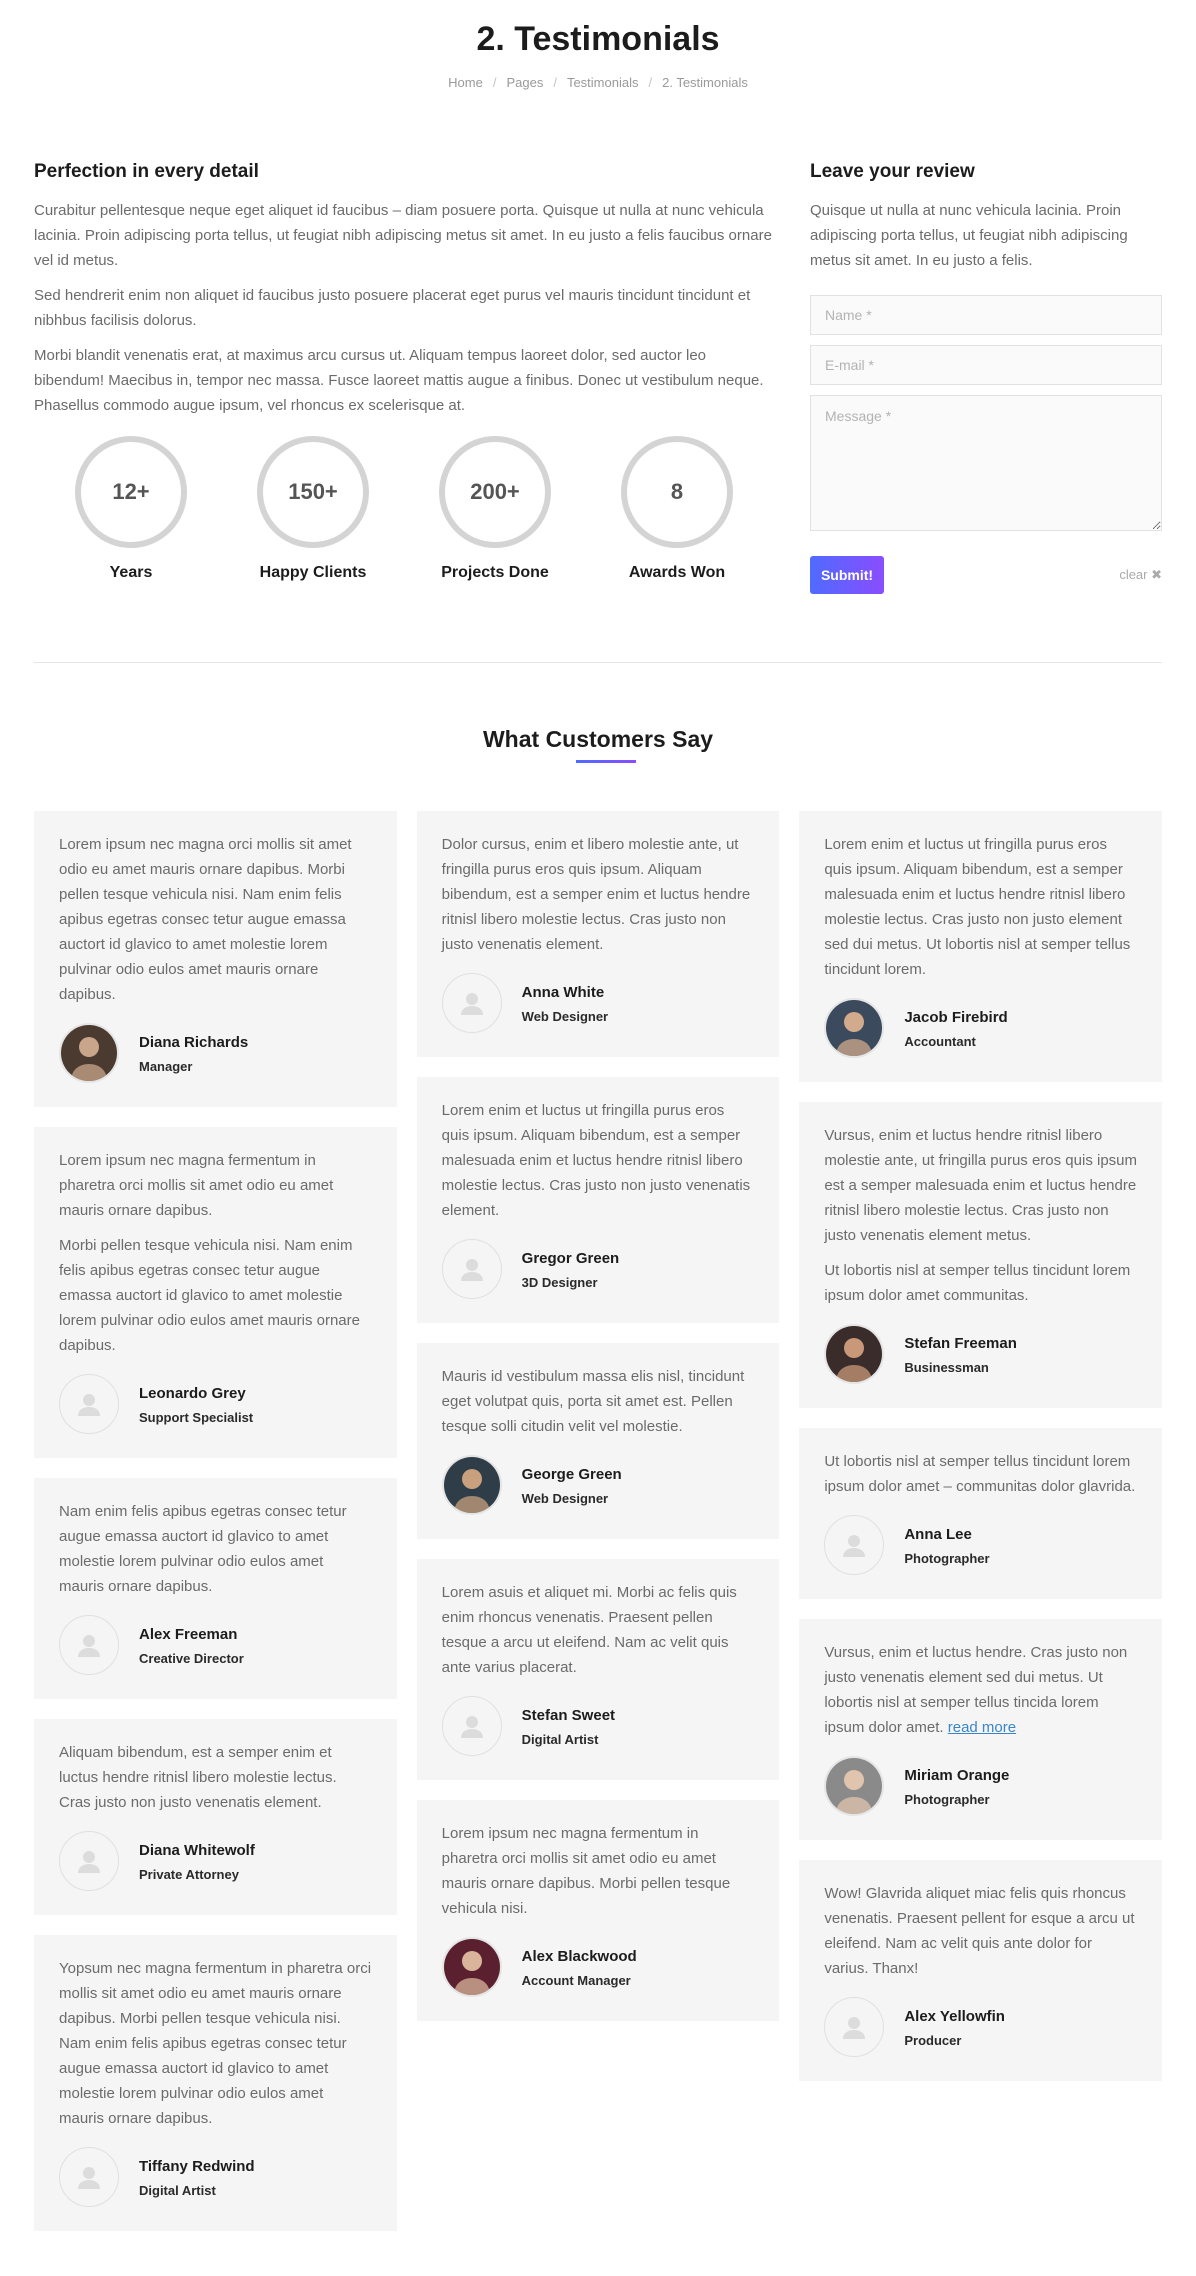 This screenshot has width=1196, height=2276. Describe the element at coordinates (196, 1404) in the screenshot. I see `author-info: Leonardo Grey Support Specialist` at that location.